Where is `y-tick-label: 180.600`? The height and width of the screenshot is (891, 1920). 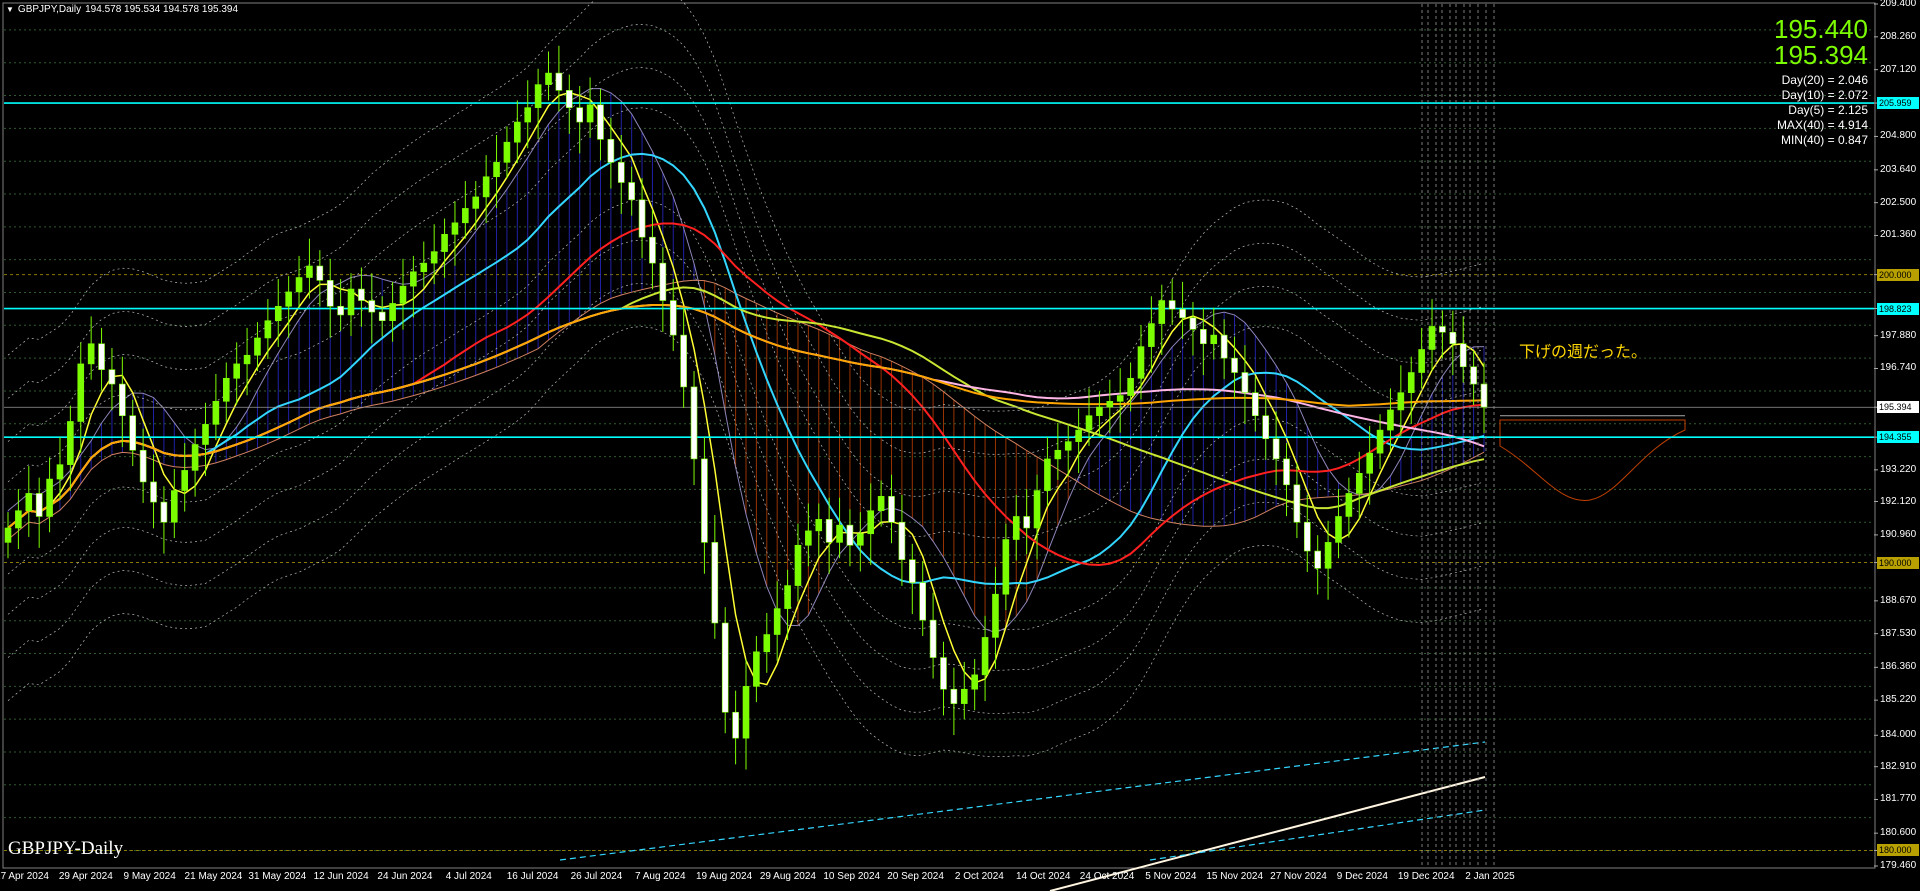
y-tick-label: 180.600 is located at coordinates (1898, 833).